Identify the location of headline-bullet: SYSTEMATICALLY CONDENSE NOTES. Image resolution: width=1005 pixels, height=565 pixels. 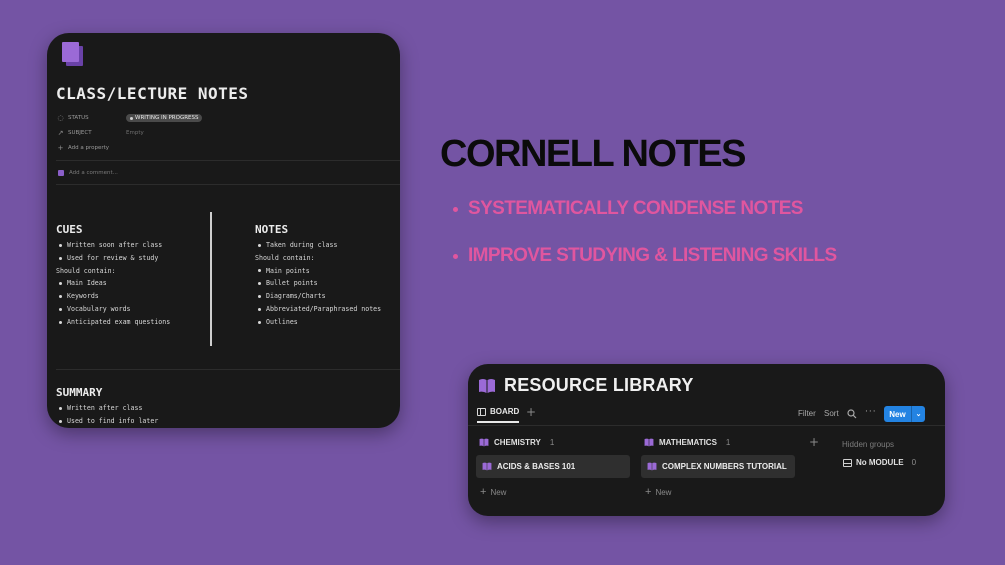
(645, 218).